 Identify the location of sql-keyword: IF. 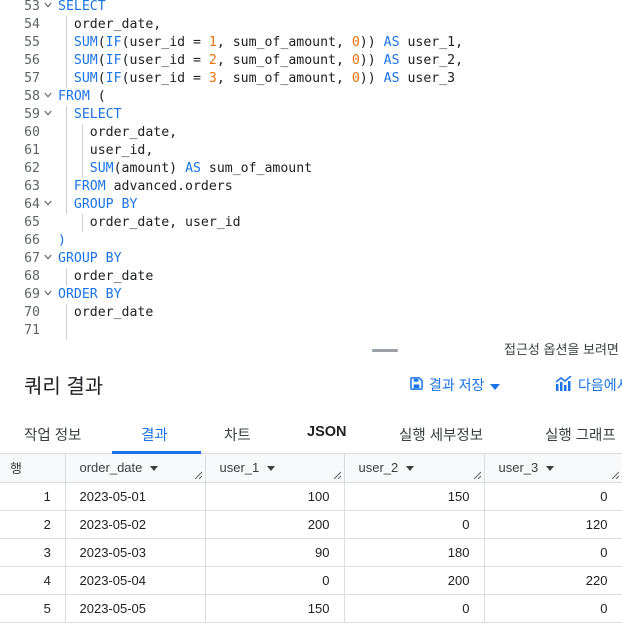
(113, 78).